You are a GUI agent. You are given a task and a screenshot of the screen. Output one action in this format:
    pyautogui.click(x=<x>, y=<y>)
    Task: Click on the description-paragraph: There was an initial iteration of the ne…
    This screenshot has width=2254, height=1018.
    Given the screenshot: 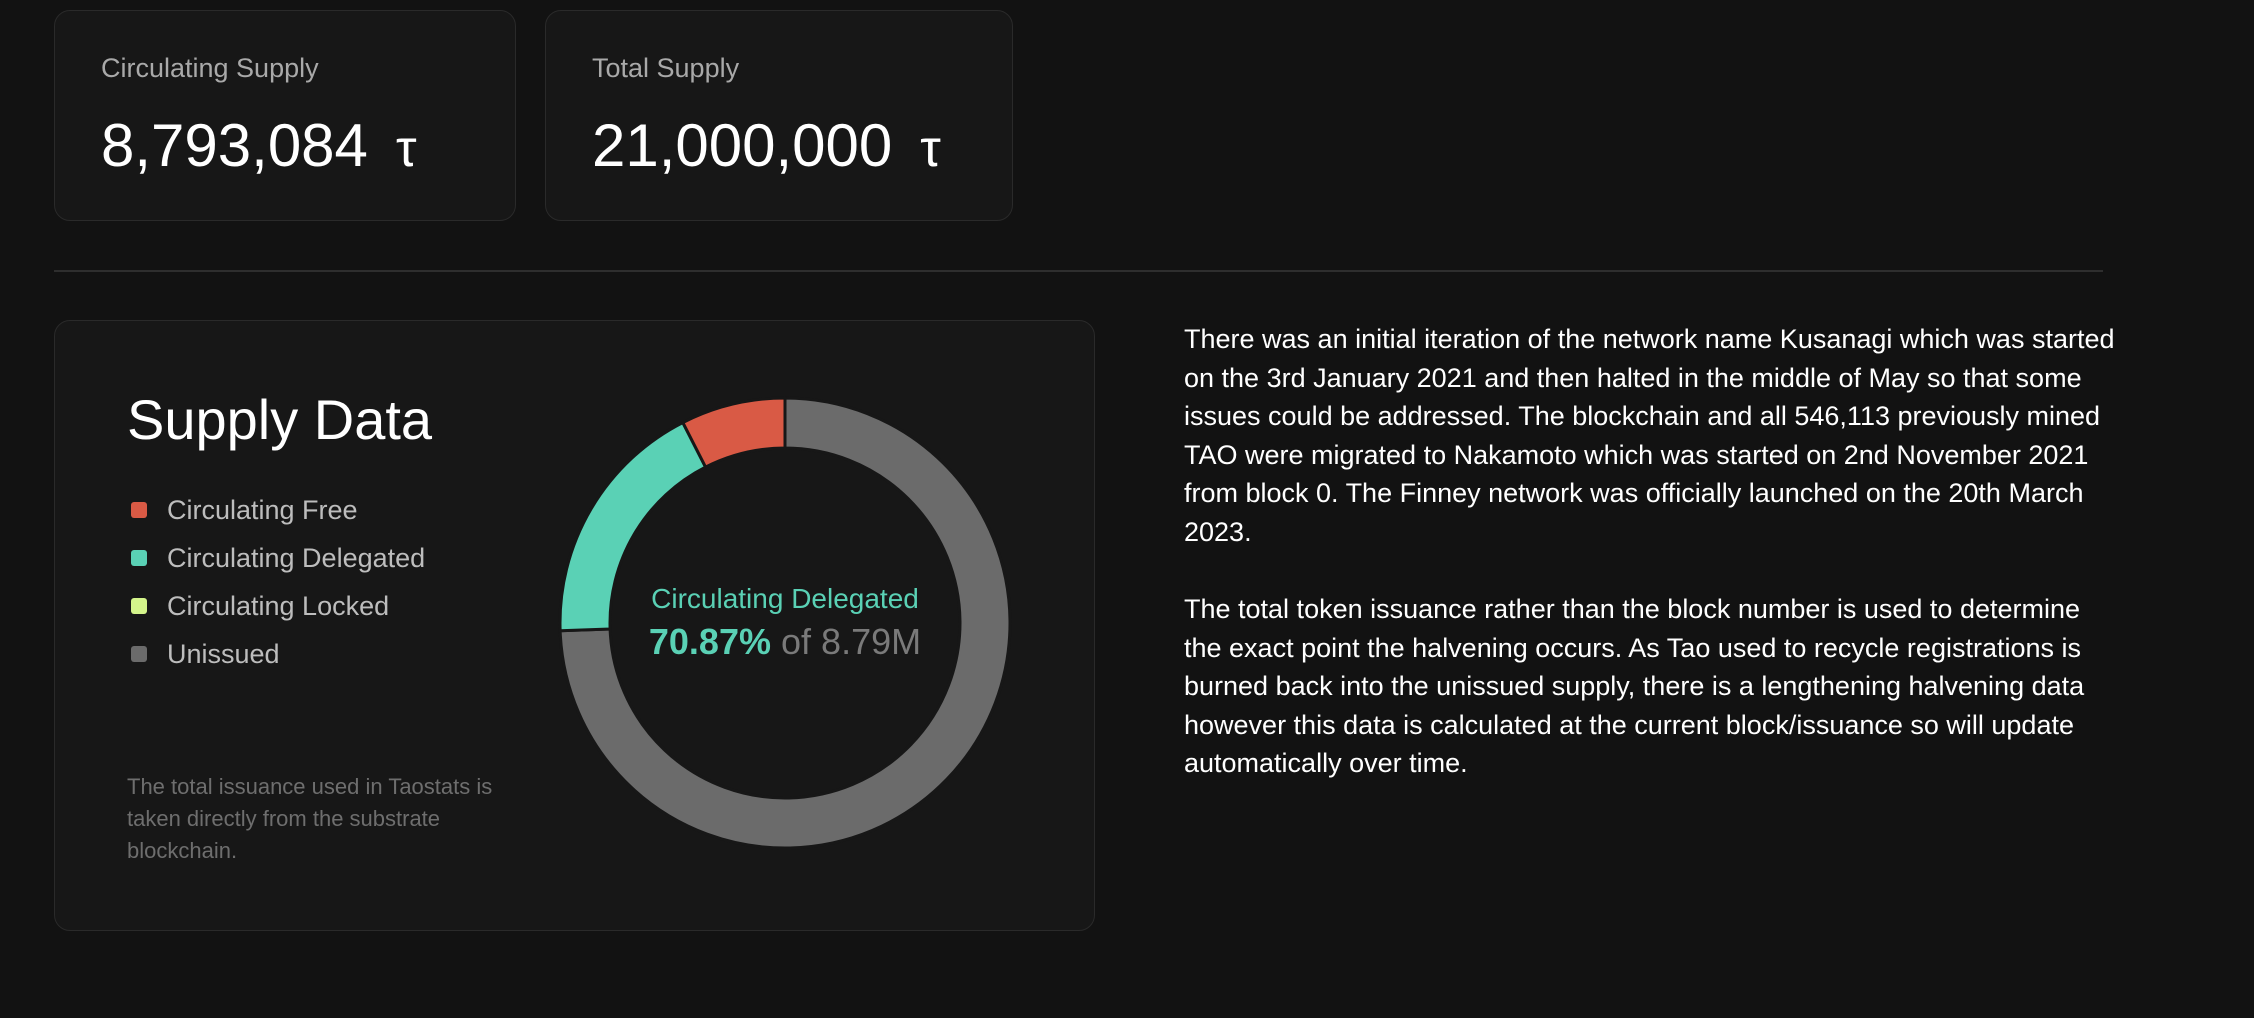 What is the action you would take?
    pyautogui.click(x=1649, y=435)
    